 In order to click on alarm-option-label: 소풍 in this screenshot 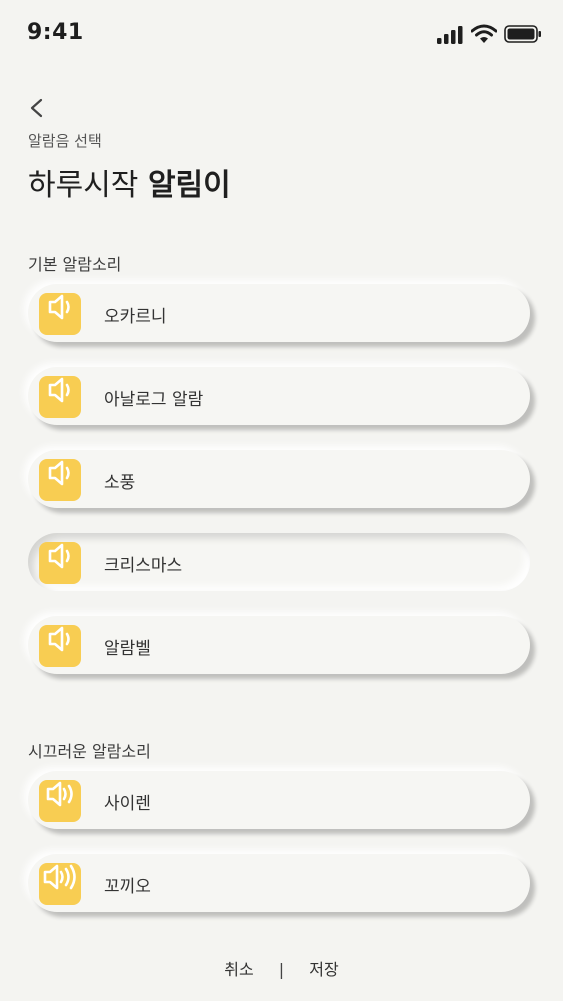, I will do `click(120, 483)`.